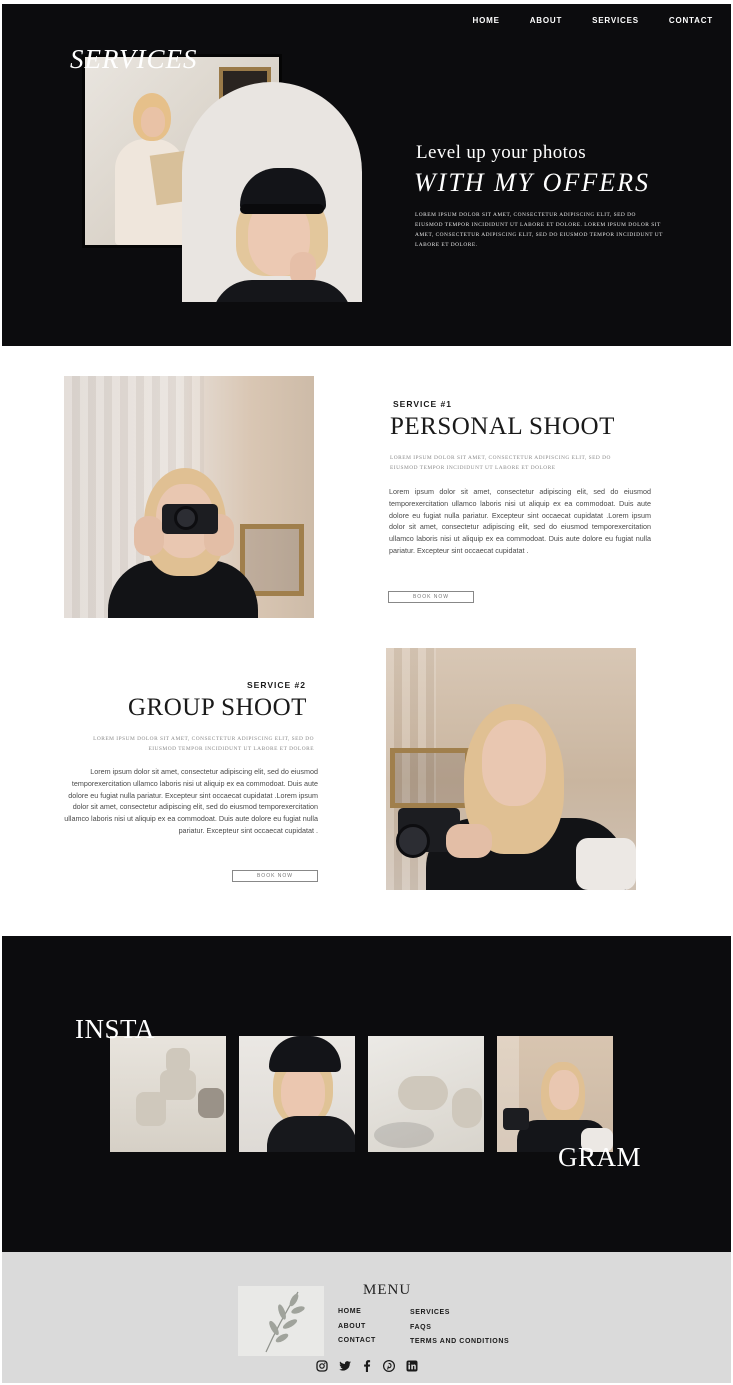  I want to click on facebook-icon, so click(367, 1366).